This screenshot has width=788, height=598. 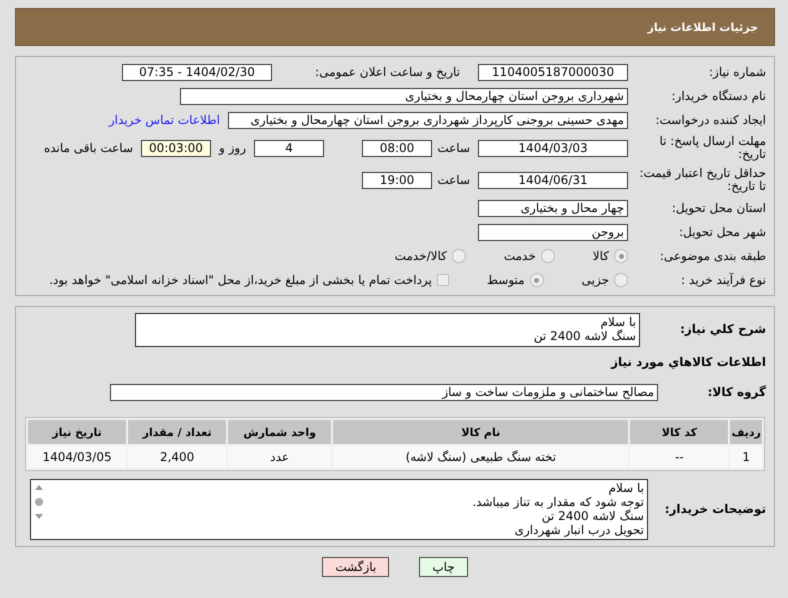 I want to click on time-field: 08:00, so click(x=397, y=148).